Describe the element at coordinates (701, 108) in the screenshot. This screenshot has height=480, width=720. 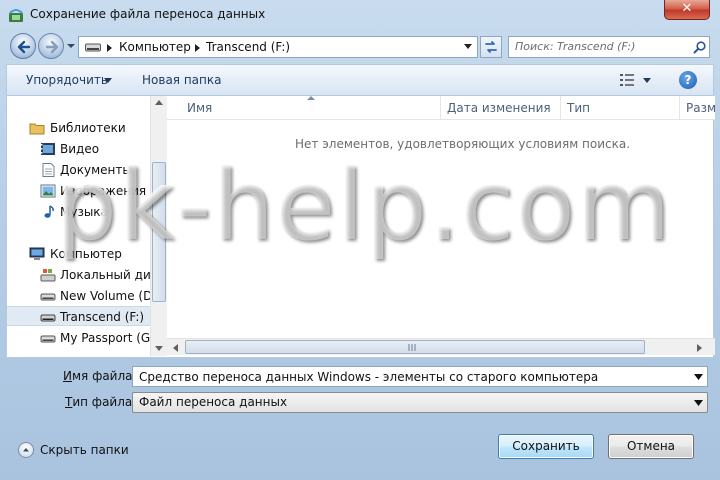
I see `column-size: Разм` at that location.